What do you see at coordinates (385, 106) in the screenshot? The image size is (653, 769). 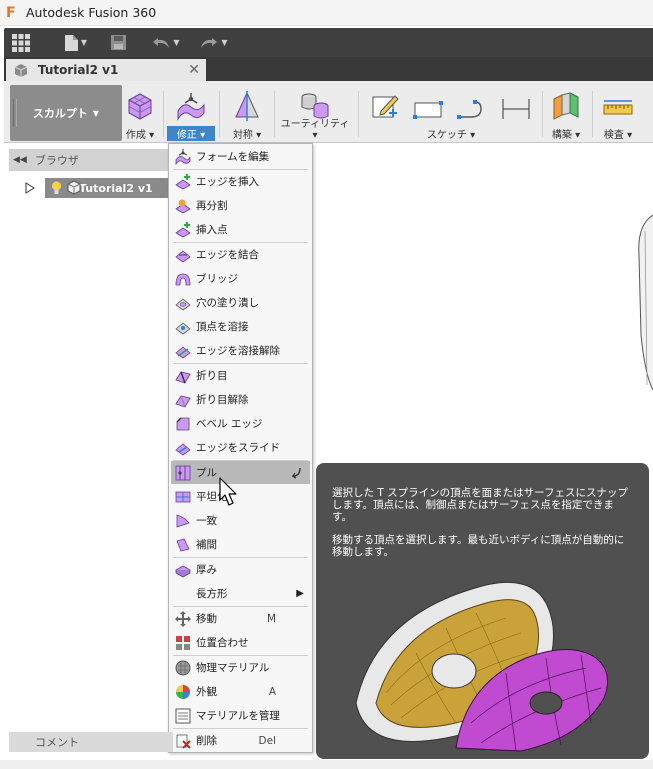 I see `create-sketch-icon` at bounding box center [385, 106].